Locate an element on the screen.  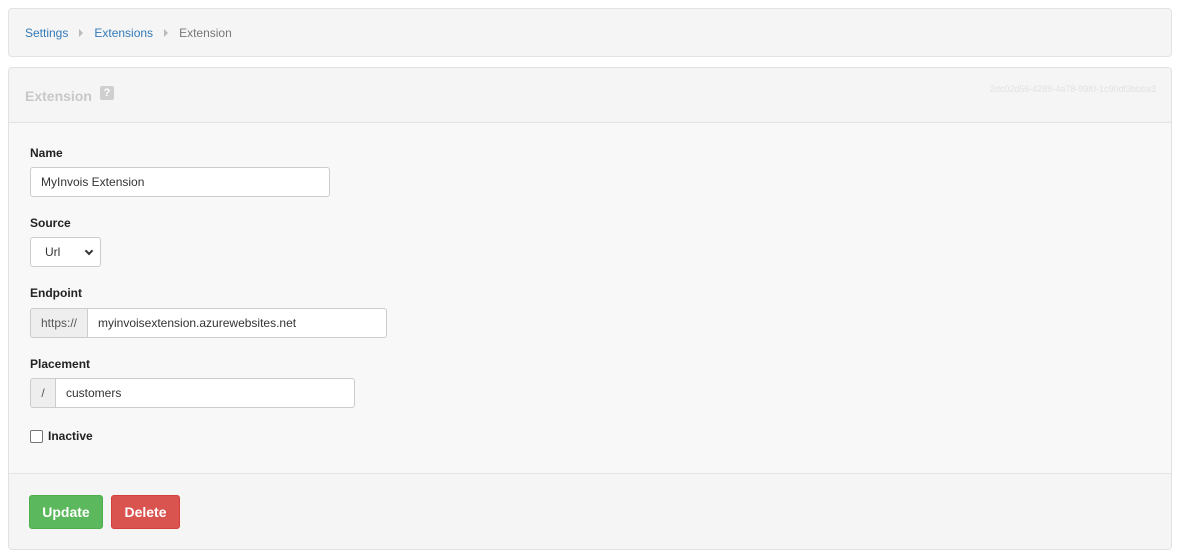
source-select: Url is located at coordinates (65, 252).